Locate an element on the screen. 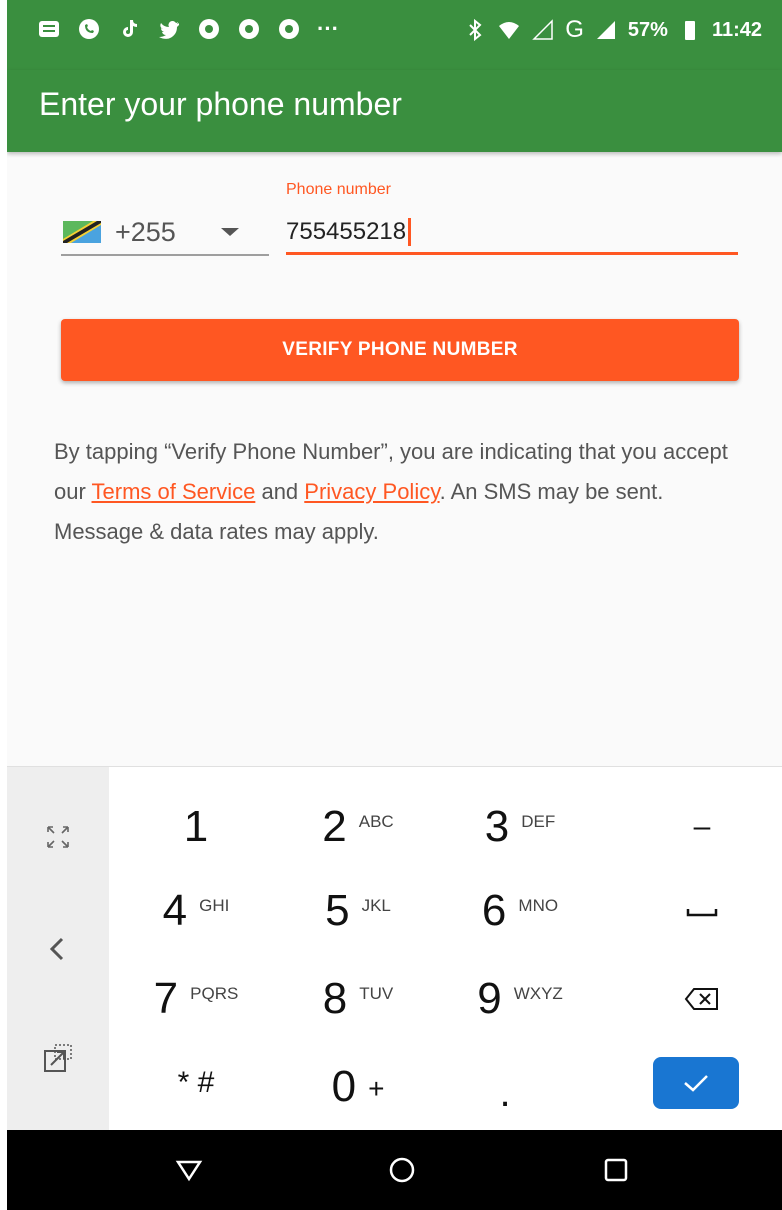 The height and width of the screenshot is (1210, 782). bluetooth-icon is located at coordinates (475, 30).